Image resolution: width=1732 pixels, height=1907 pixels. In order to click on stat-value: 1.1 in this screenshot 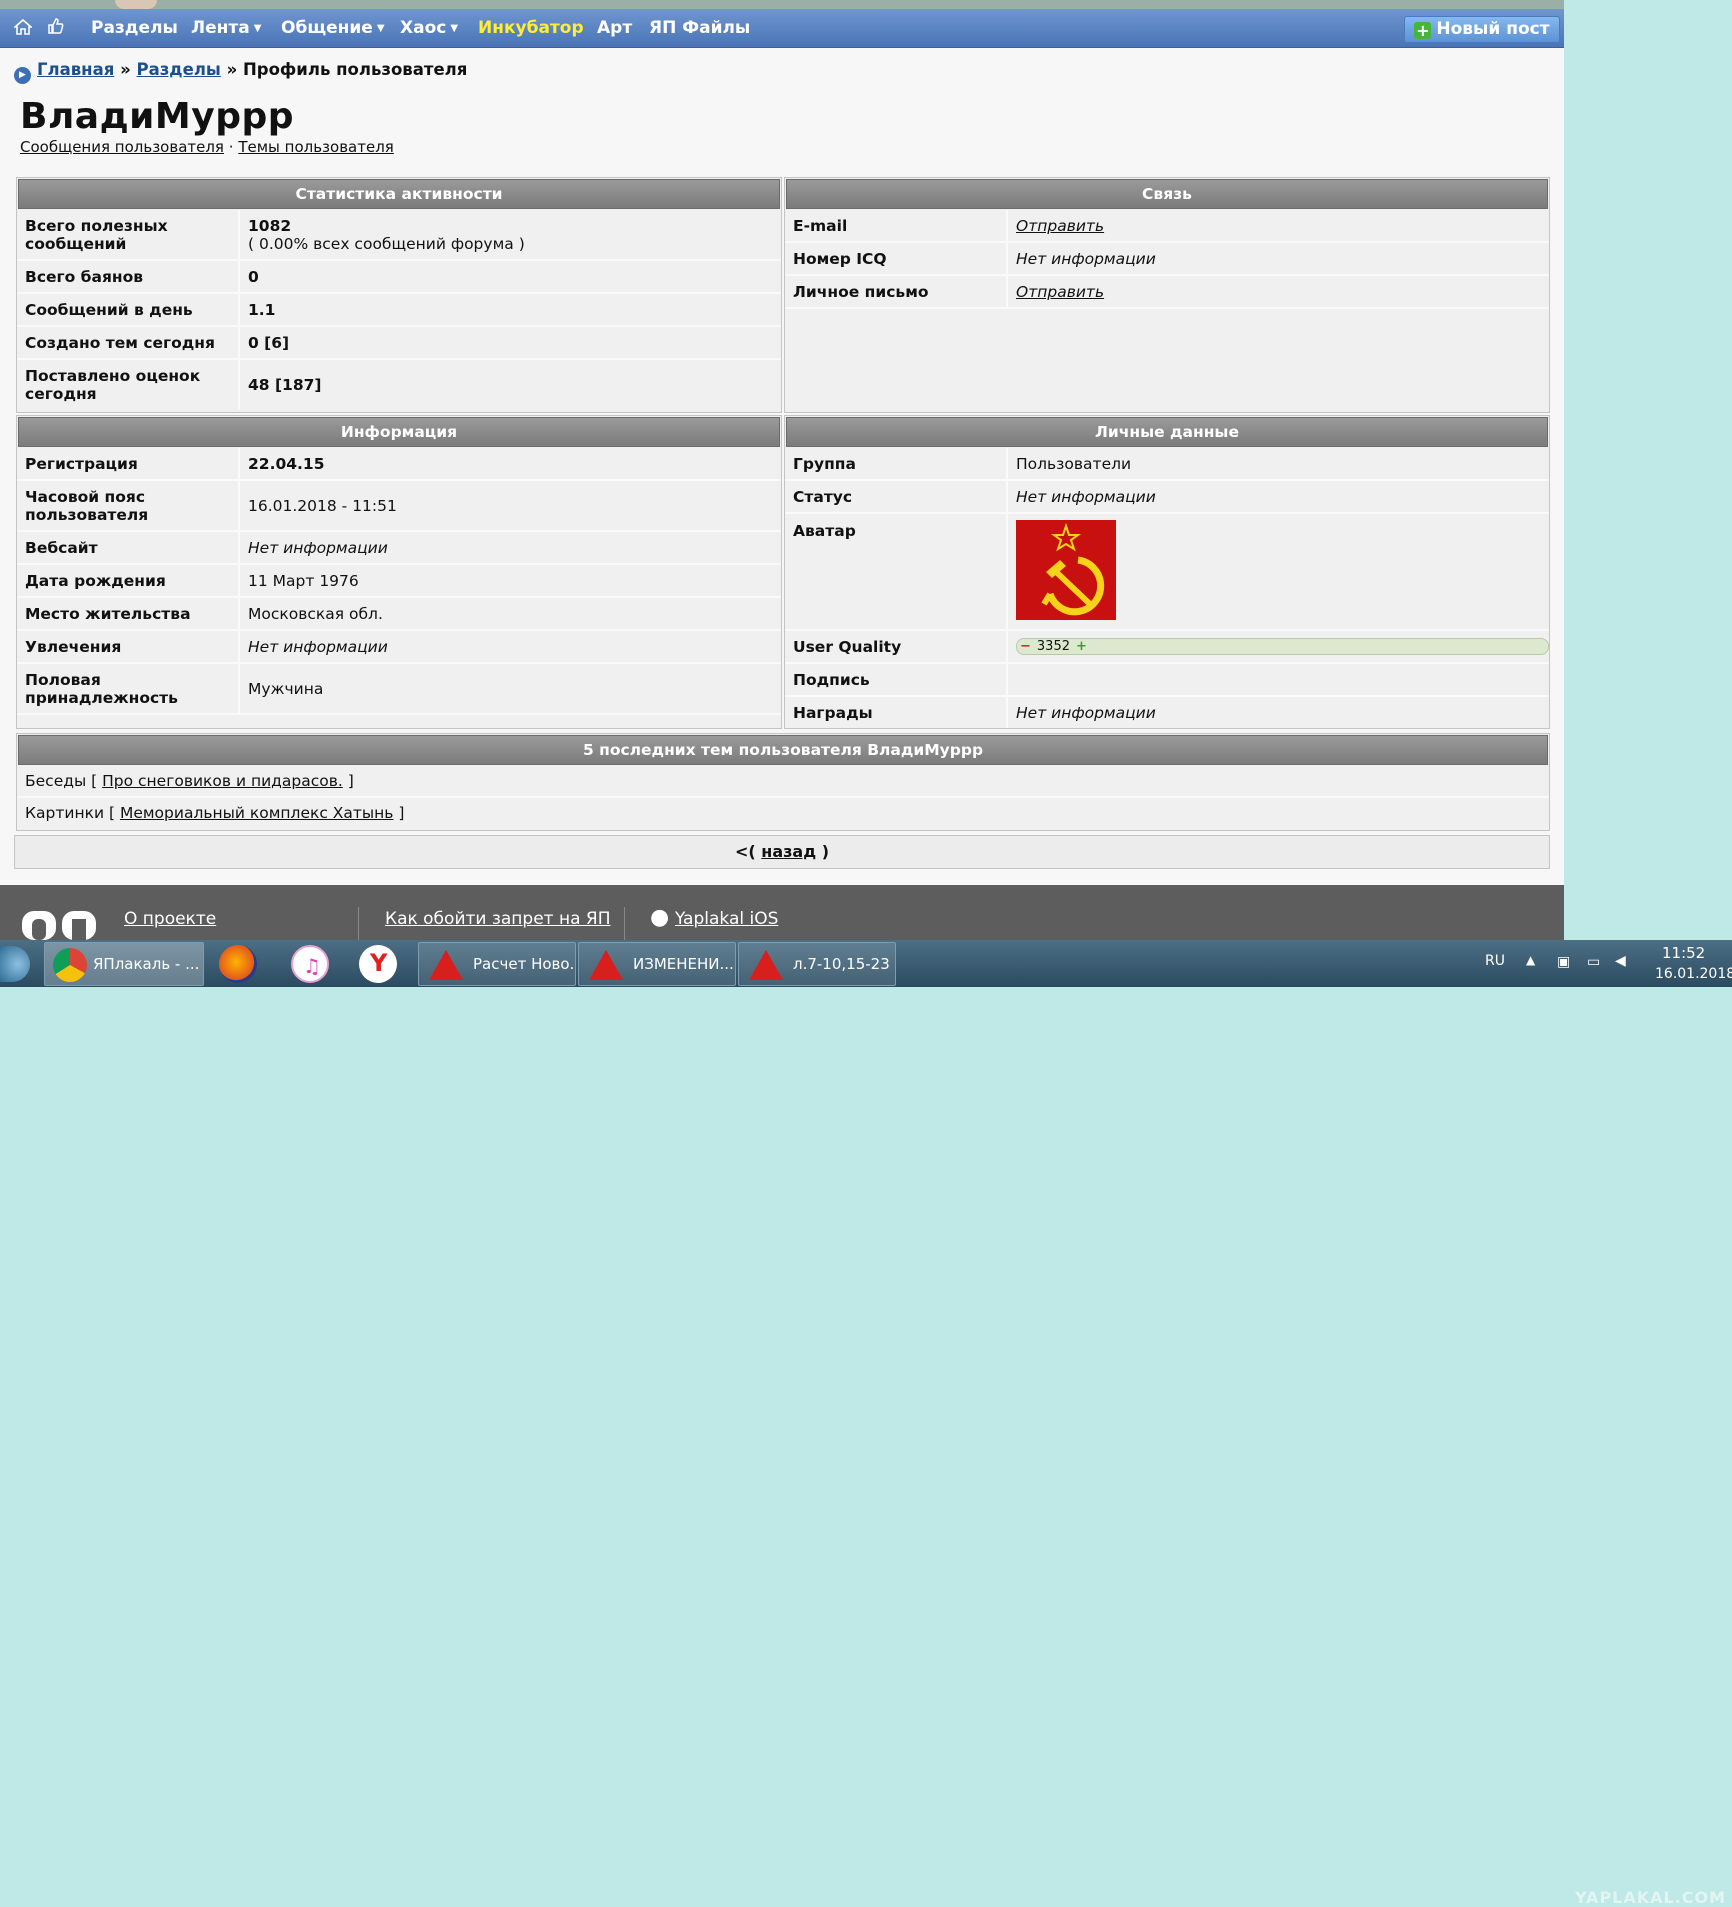, I will do `click(509, 309)`.